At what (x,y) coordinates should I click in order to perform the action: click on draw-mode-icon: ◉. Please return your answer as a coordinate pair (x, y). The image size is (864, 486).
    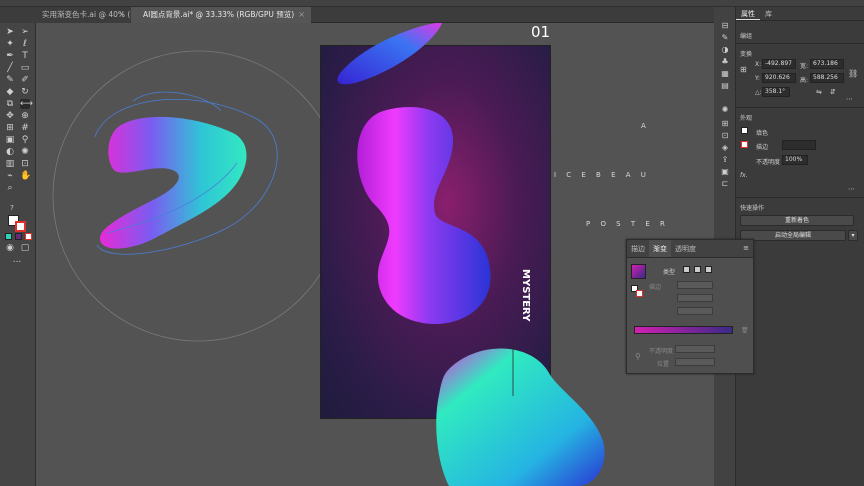
    Looking at the image, I should click on (10, 248).